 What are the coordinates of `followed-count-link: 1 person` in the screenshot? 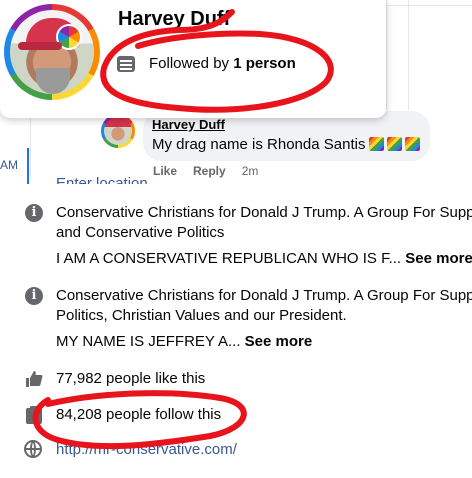 It's located at (264, 63).